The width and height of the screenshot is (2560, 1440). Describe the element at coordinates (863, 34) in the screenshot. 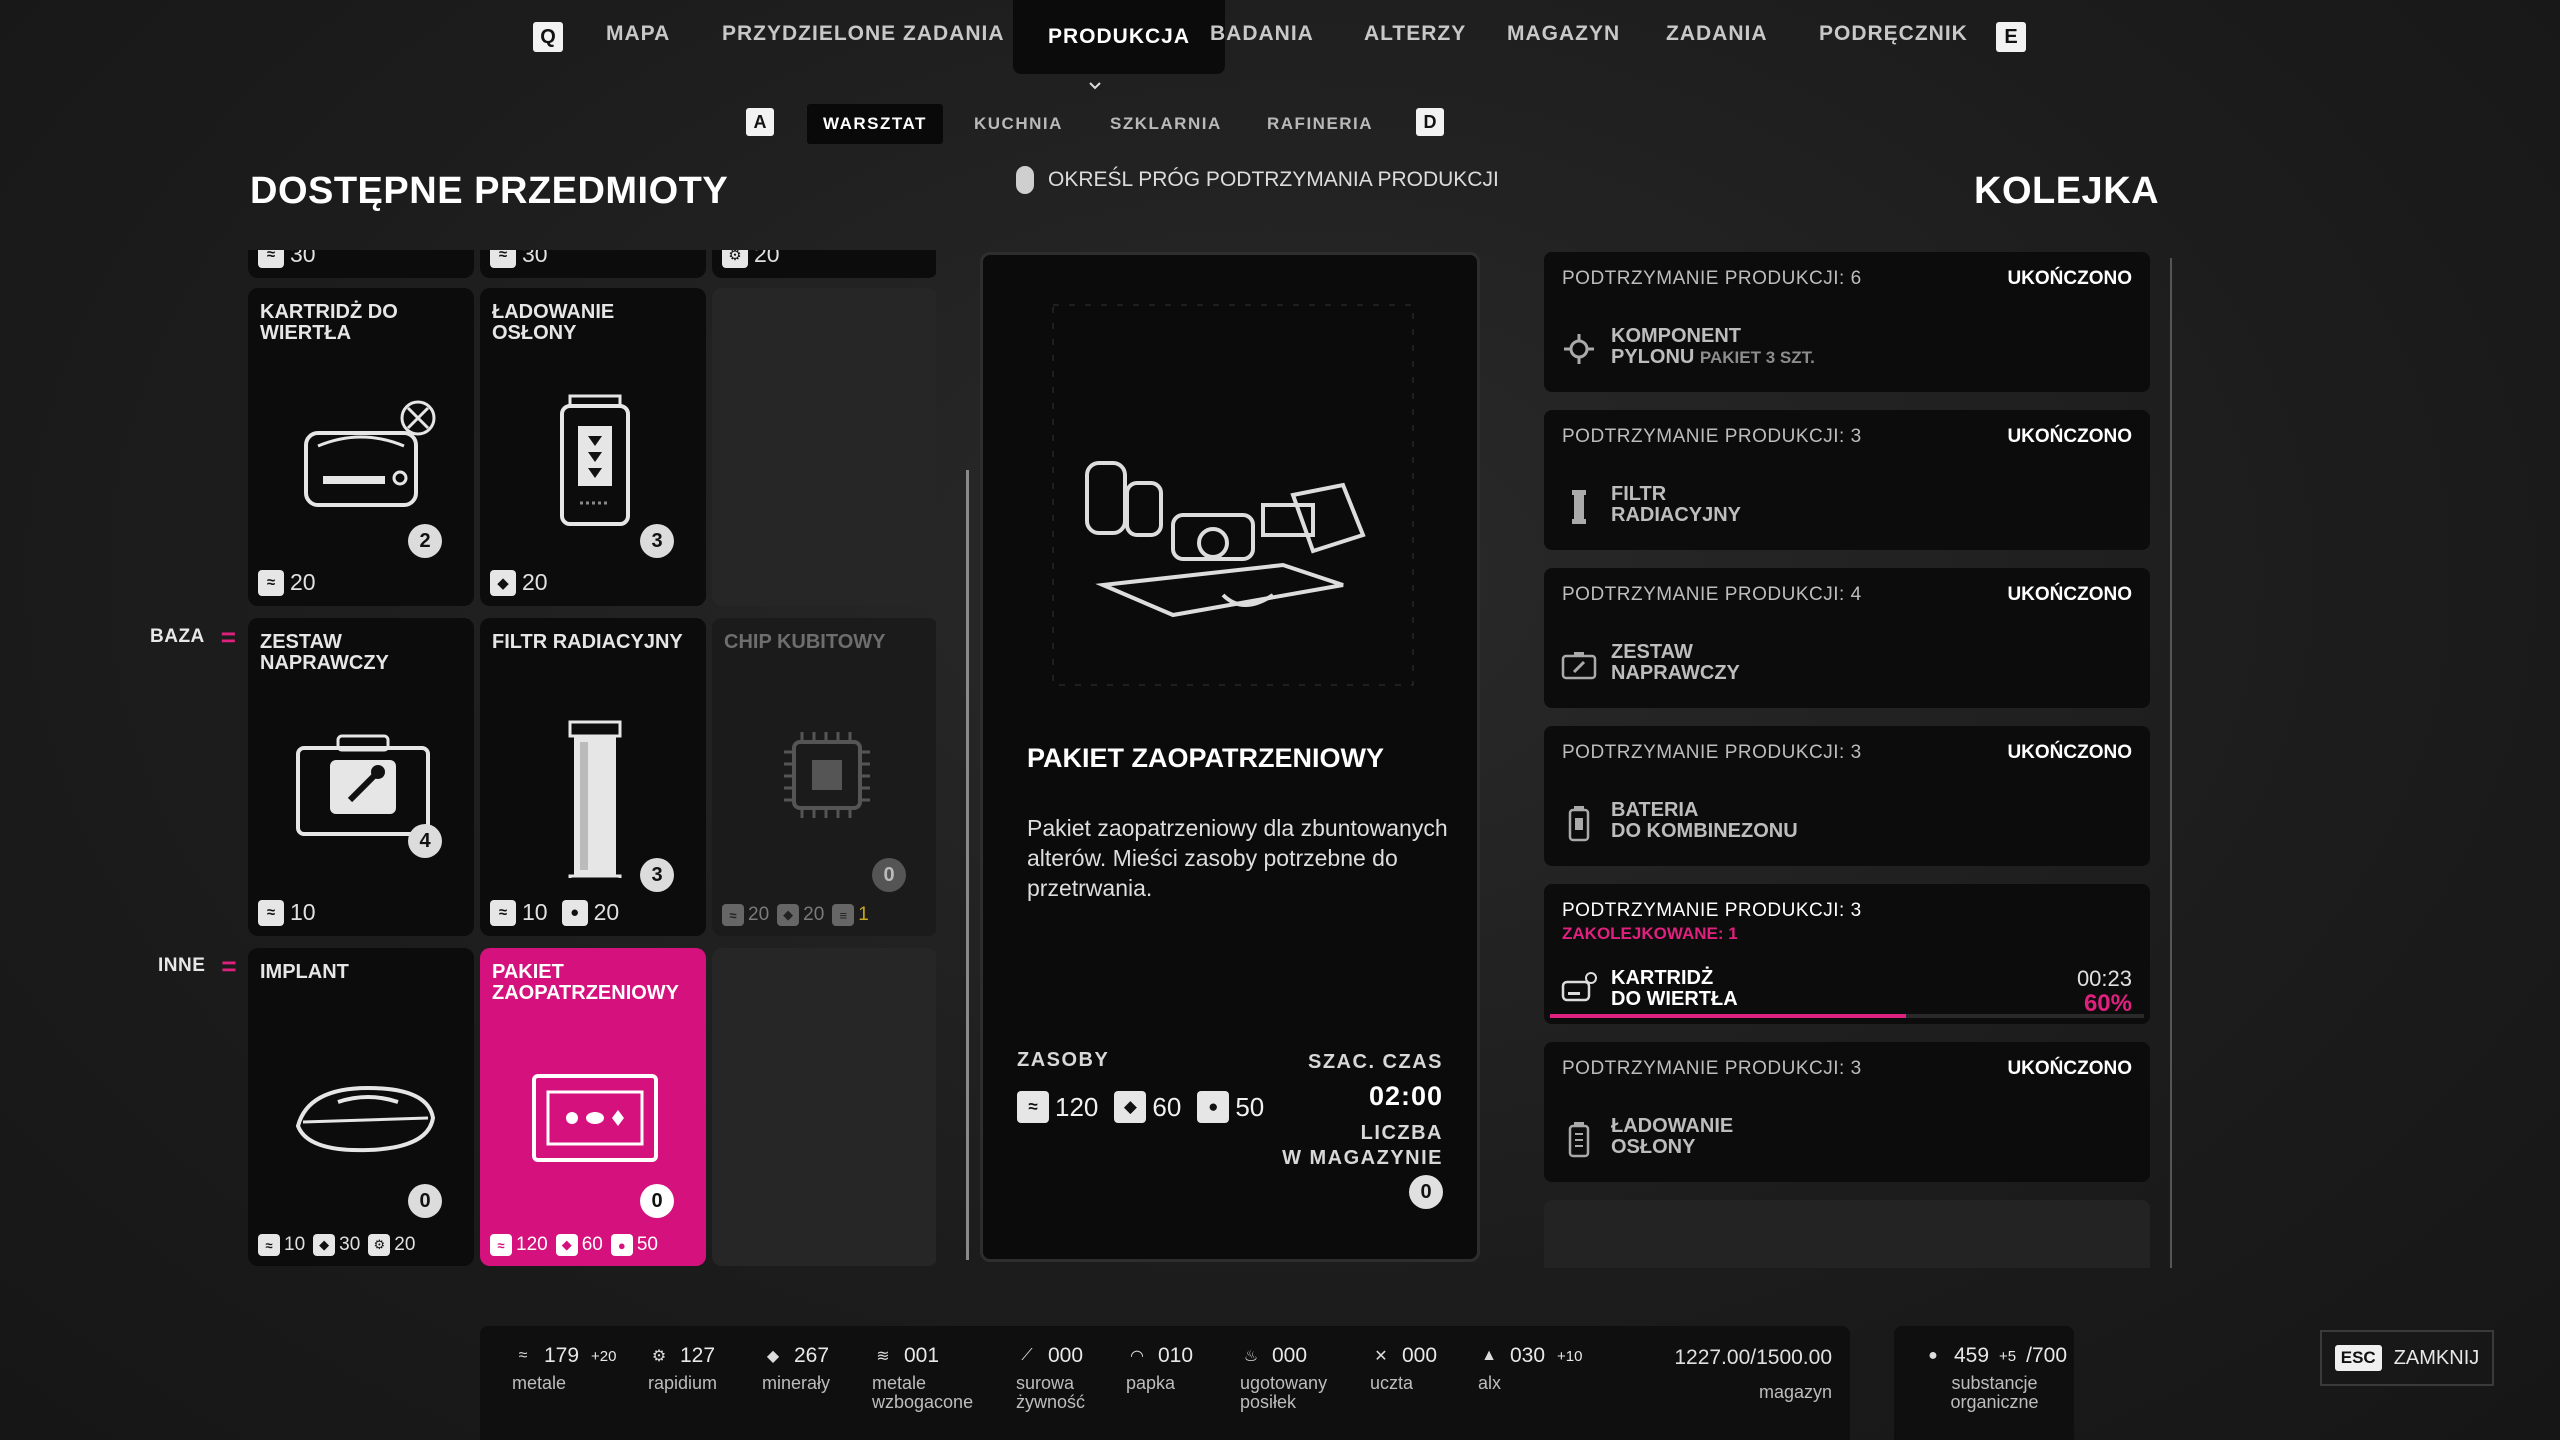

I see `tab-assigned-tasks: PRZYDZIELONE ZADANIA` at that location.